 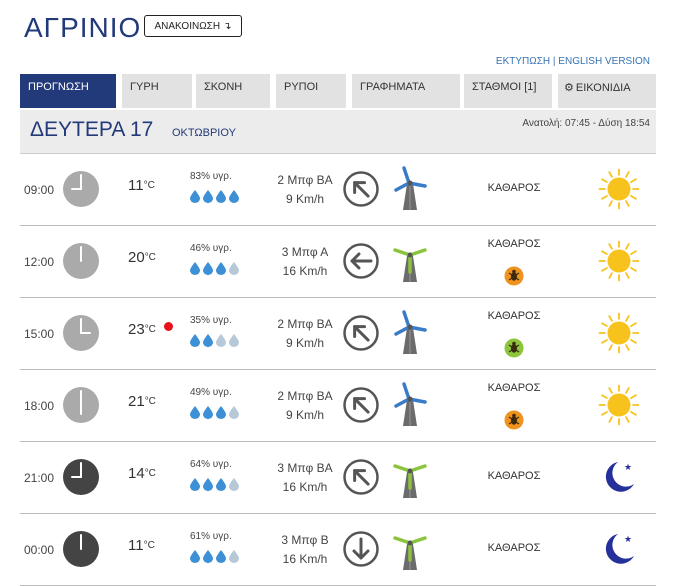 What do you see at coordinates (305, 396) in the screenshot?
I see `wind-force: 2 Μπφ ΒΑ` at bounding box center [305, 396].